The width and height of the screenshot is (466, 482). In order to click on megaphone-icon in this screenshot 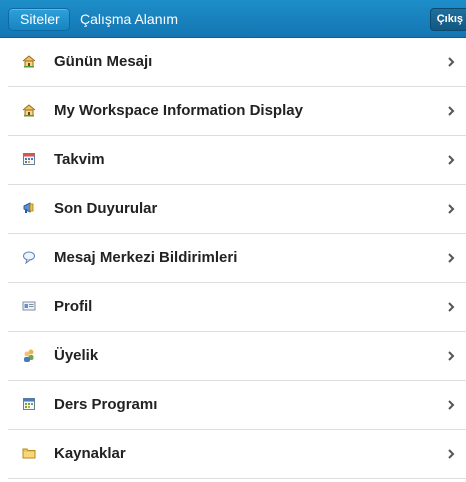, I will do `click(28, 207)`.